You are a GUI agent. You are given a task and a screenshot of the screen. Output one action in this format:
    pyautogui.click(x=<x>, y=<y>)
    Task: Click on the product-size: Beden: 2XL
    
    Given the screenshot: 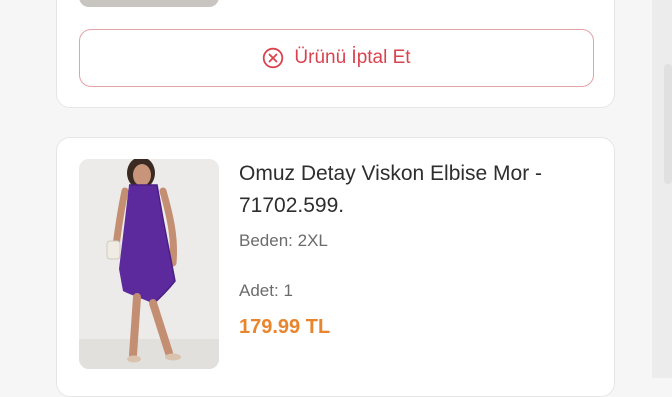 What is the action you would take?
    pyautogui.click(x=283, y=241)
    